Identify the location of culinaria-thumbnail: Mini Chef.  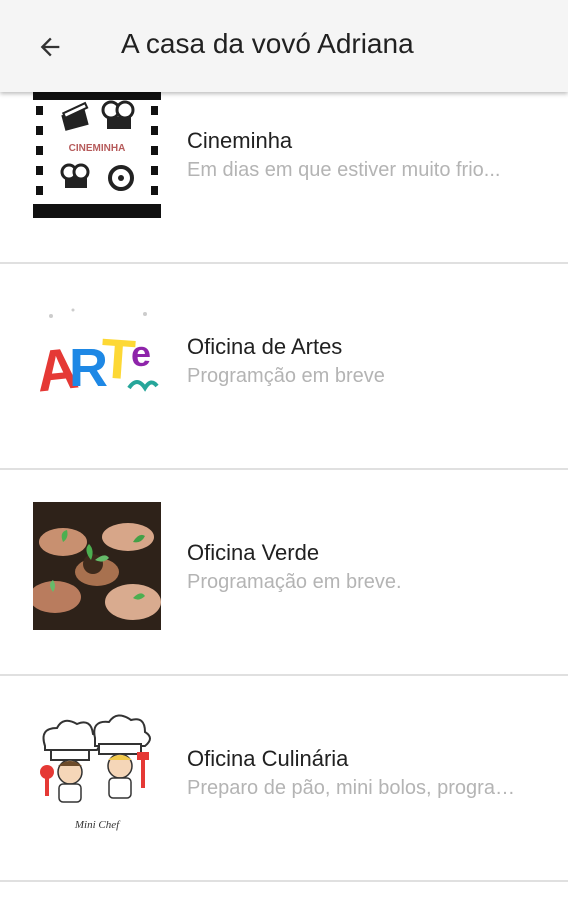
(97, 772).